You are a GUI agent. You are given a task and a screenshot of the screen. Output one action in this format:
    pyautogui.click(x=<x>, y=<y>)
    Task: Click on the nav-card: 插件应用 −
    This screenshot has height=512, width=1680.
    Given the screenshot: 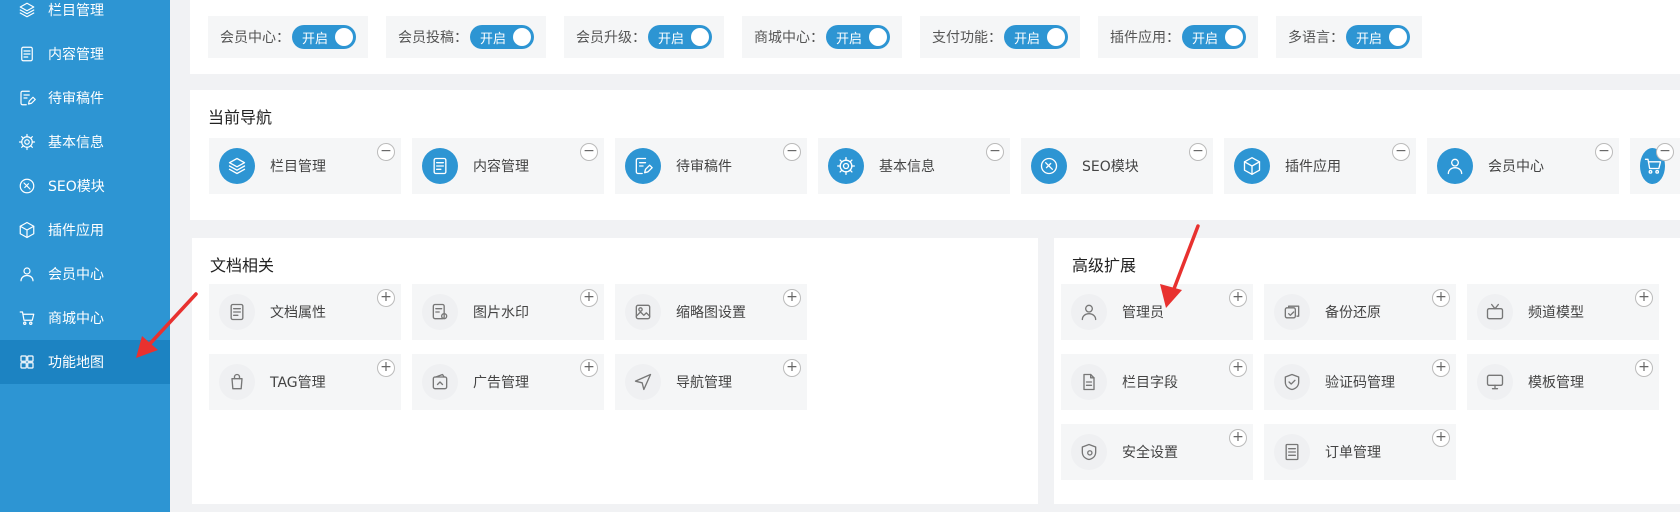 What is the action you would take?
    pyautogui.click(x=1320, y=166)
    